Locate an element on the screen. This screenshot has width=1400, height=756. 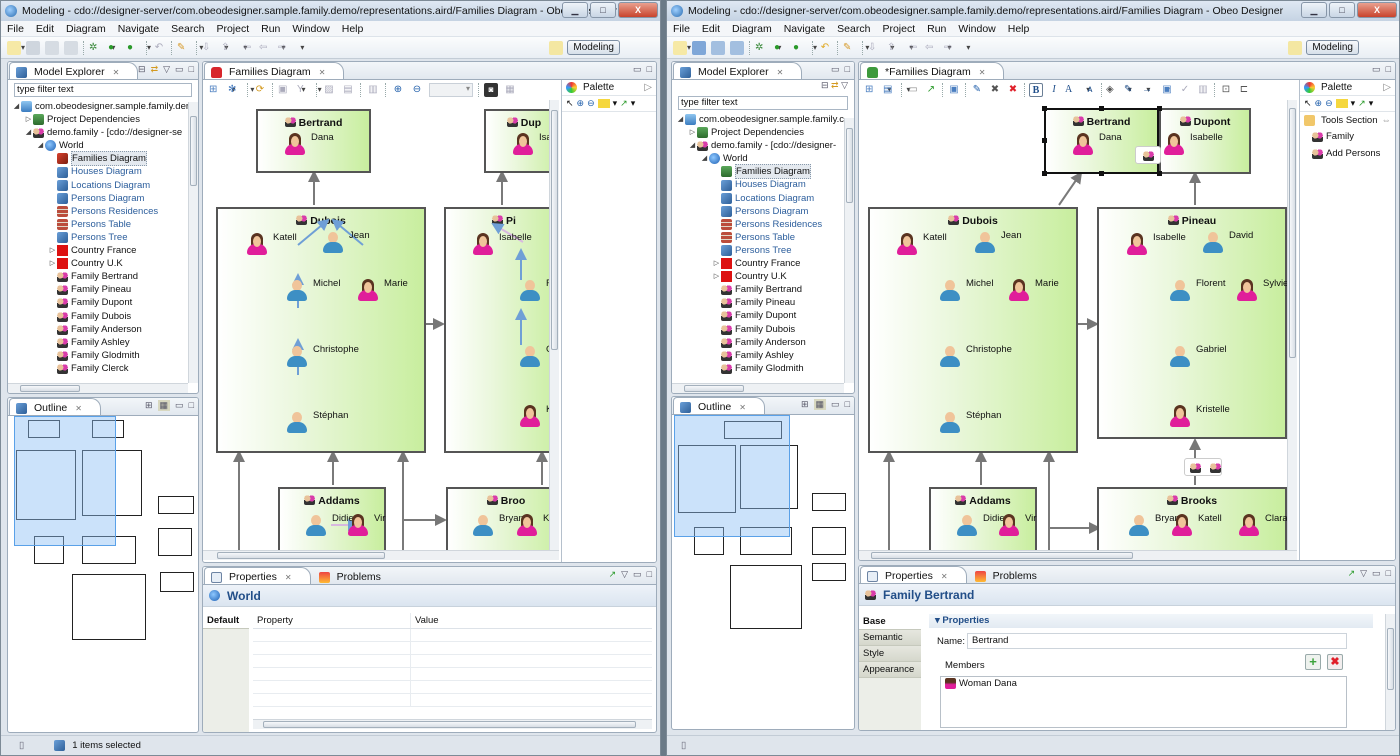
last-edit-icon: ⇦ is located at coordinates (247, 48).